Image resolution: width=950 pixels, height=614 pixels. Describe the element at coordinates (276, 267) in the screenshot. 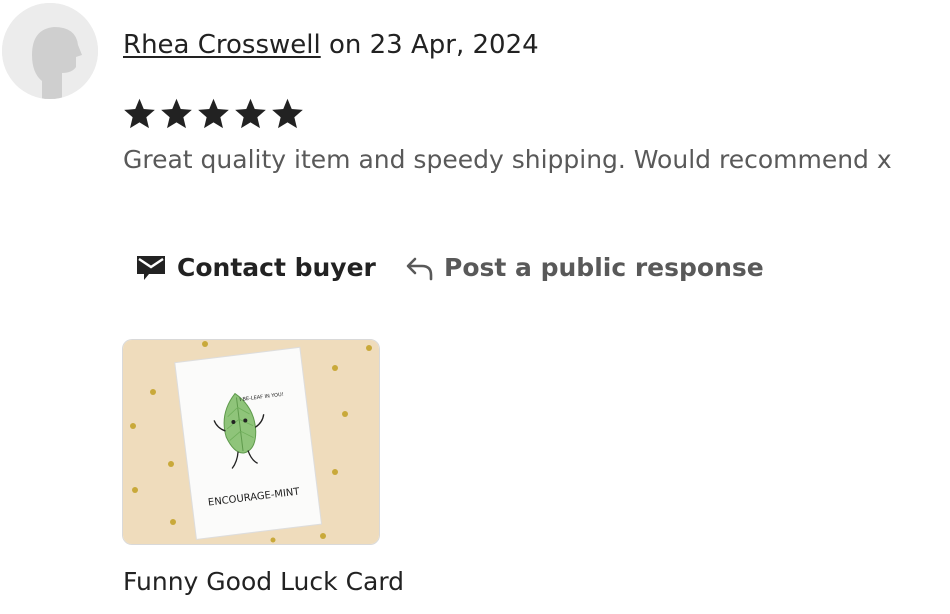

I see `contact-buyer-label: Contact buyer` at that location.